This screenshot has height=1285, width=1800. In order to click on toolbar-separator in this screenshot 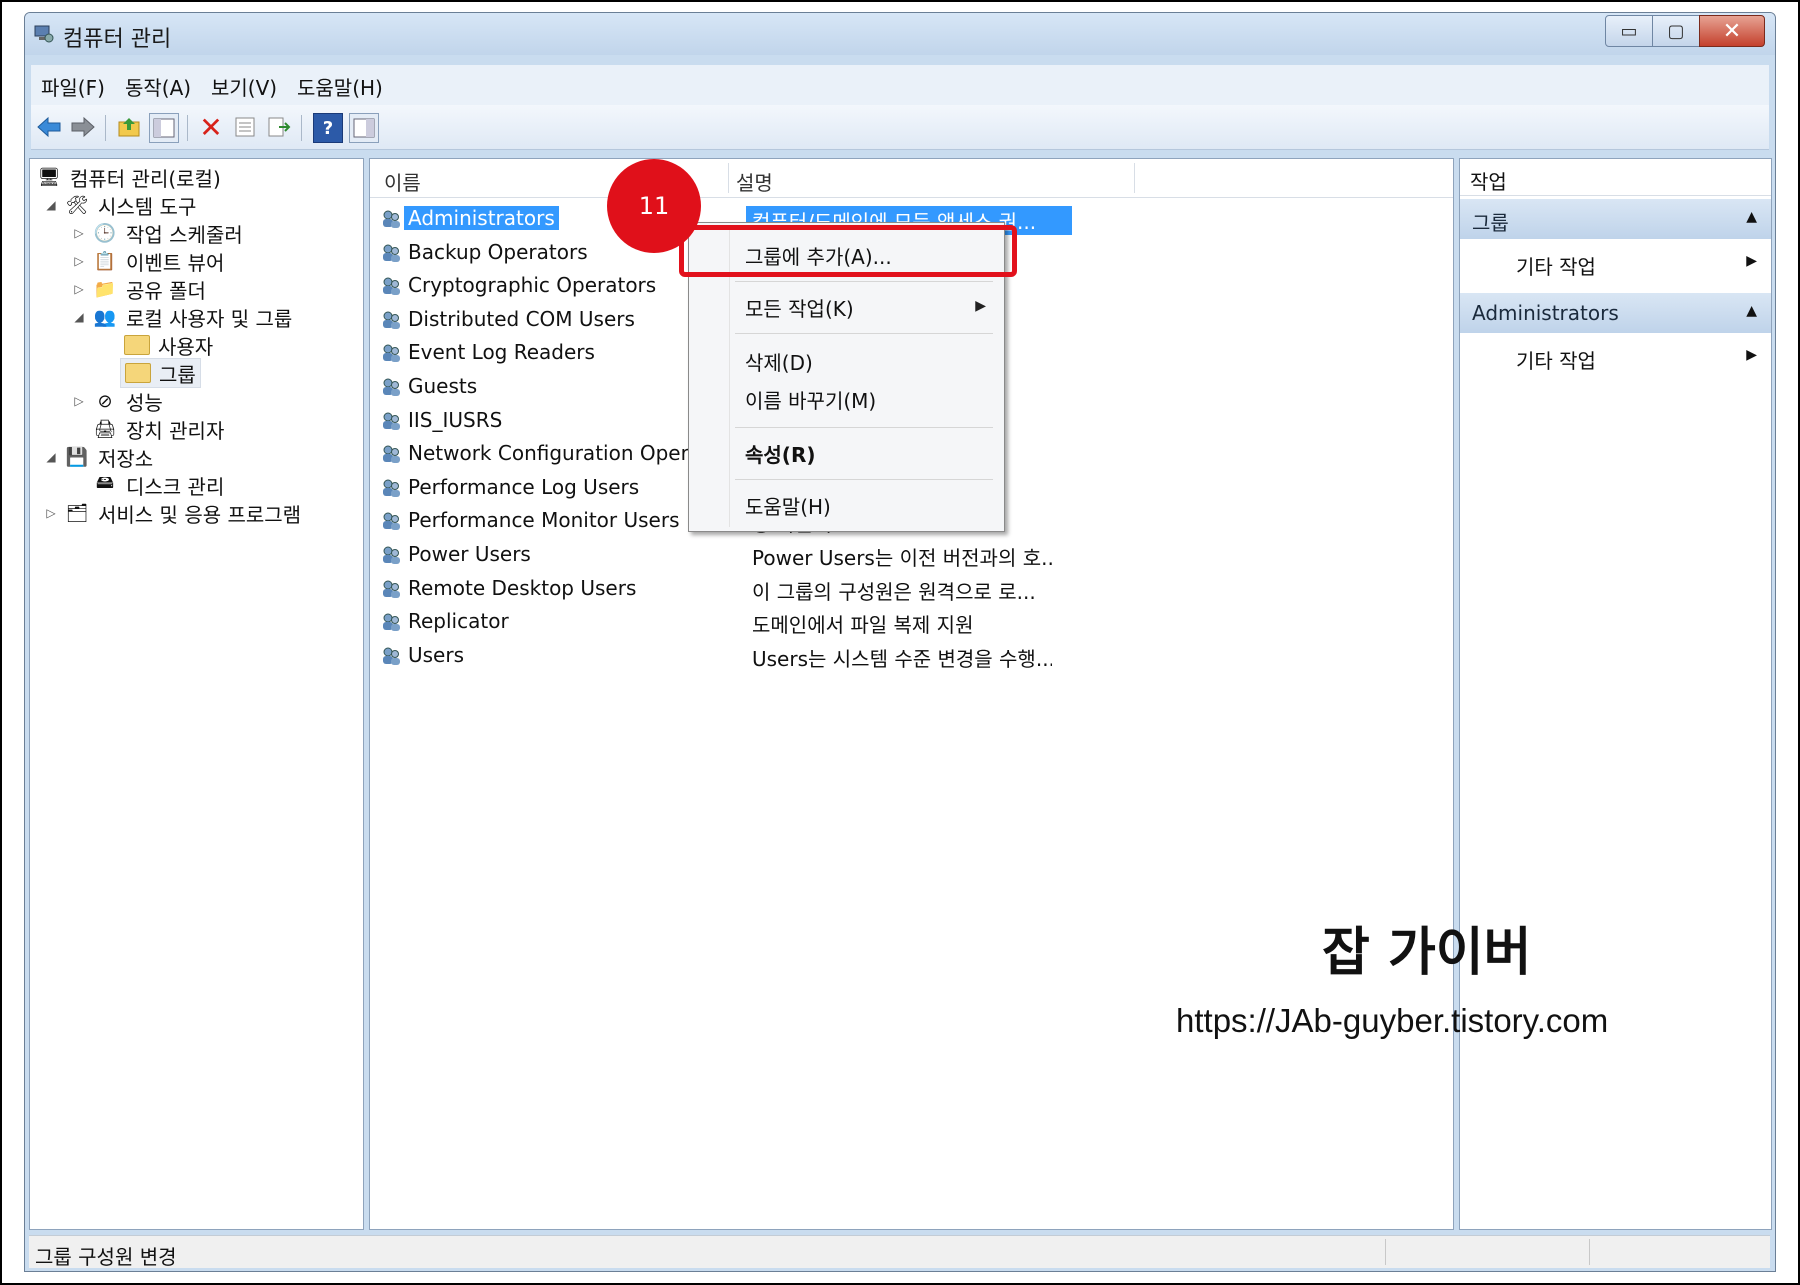, I will do `click(105, 128)`.